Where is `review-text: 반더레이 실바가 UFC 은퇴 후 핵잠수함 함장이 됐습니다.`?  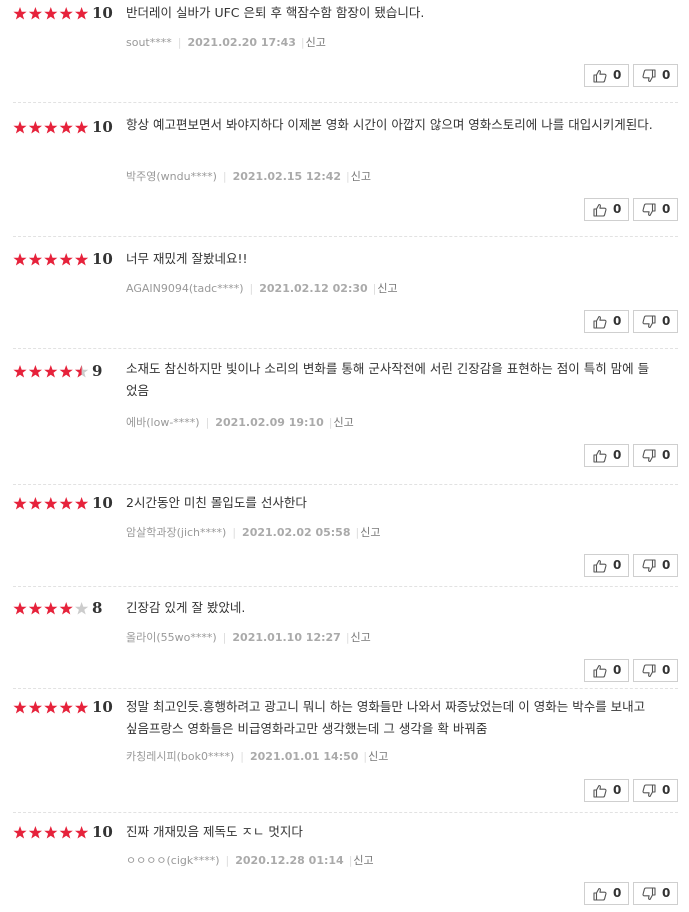
review-text: 반더레이 실바가 UFC 은퇴 후 핵잠수함 함장이 됐습니다. is located at coordinates (275, 12).